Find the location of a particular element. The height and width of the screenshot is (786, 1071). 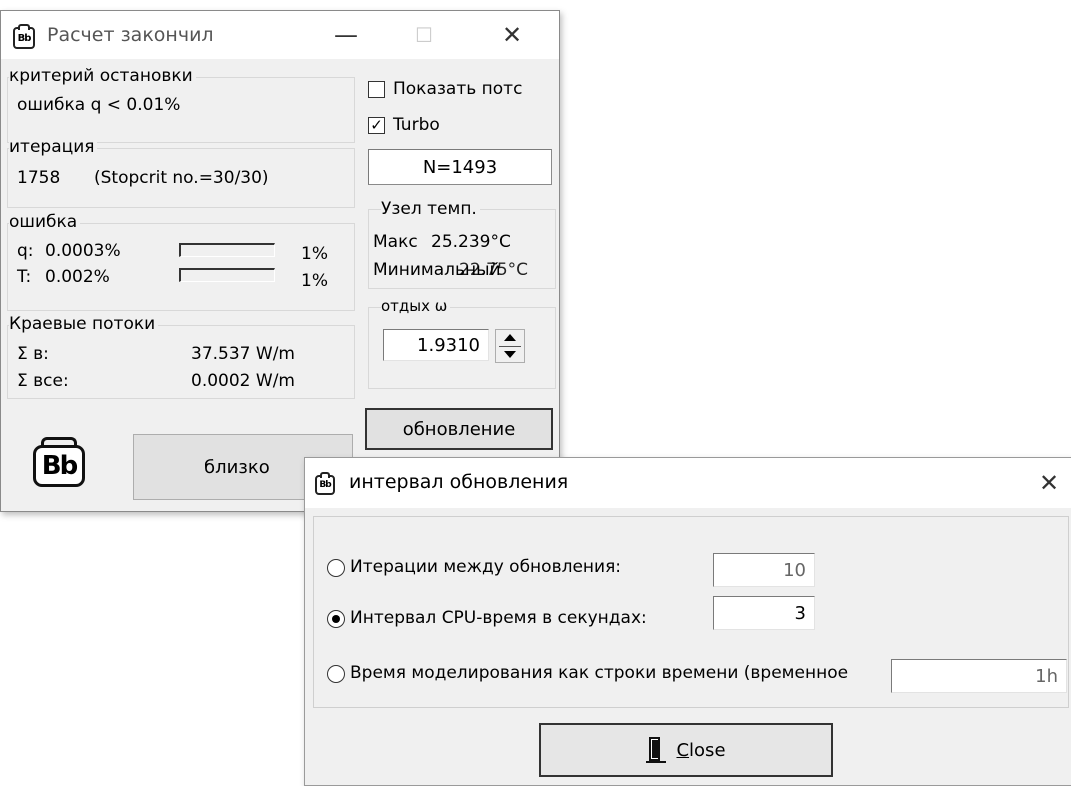

turbo-label: Turbo is located at coordinates (416, 125).